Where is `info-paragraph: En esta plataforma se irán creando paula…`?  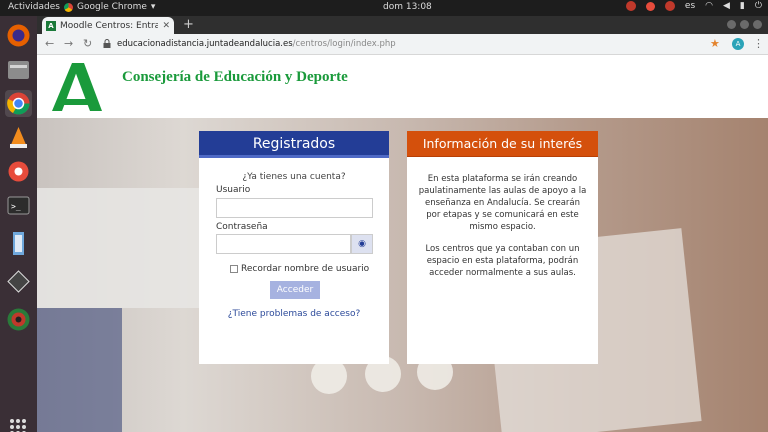
info-paragraph: En esta plataforma se irán creando paula… is located at coordinates (502, 203).